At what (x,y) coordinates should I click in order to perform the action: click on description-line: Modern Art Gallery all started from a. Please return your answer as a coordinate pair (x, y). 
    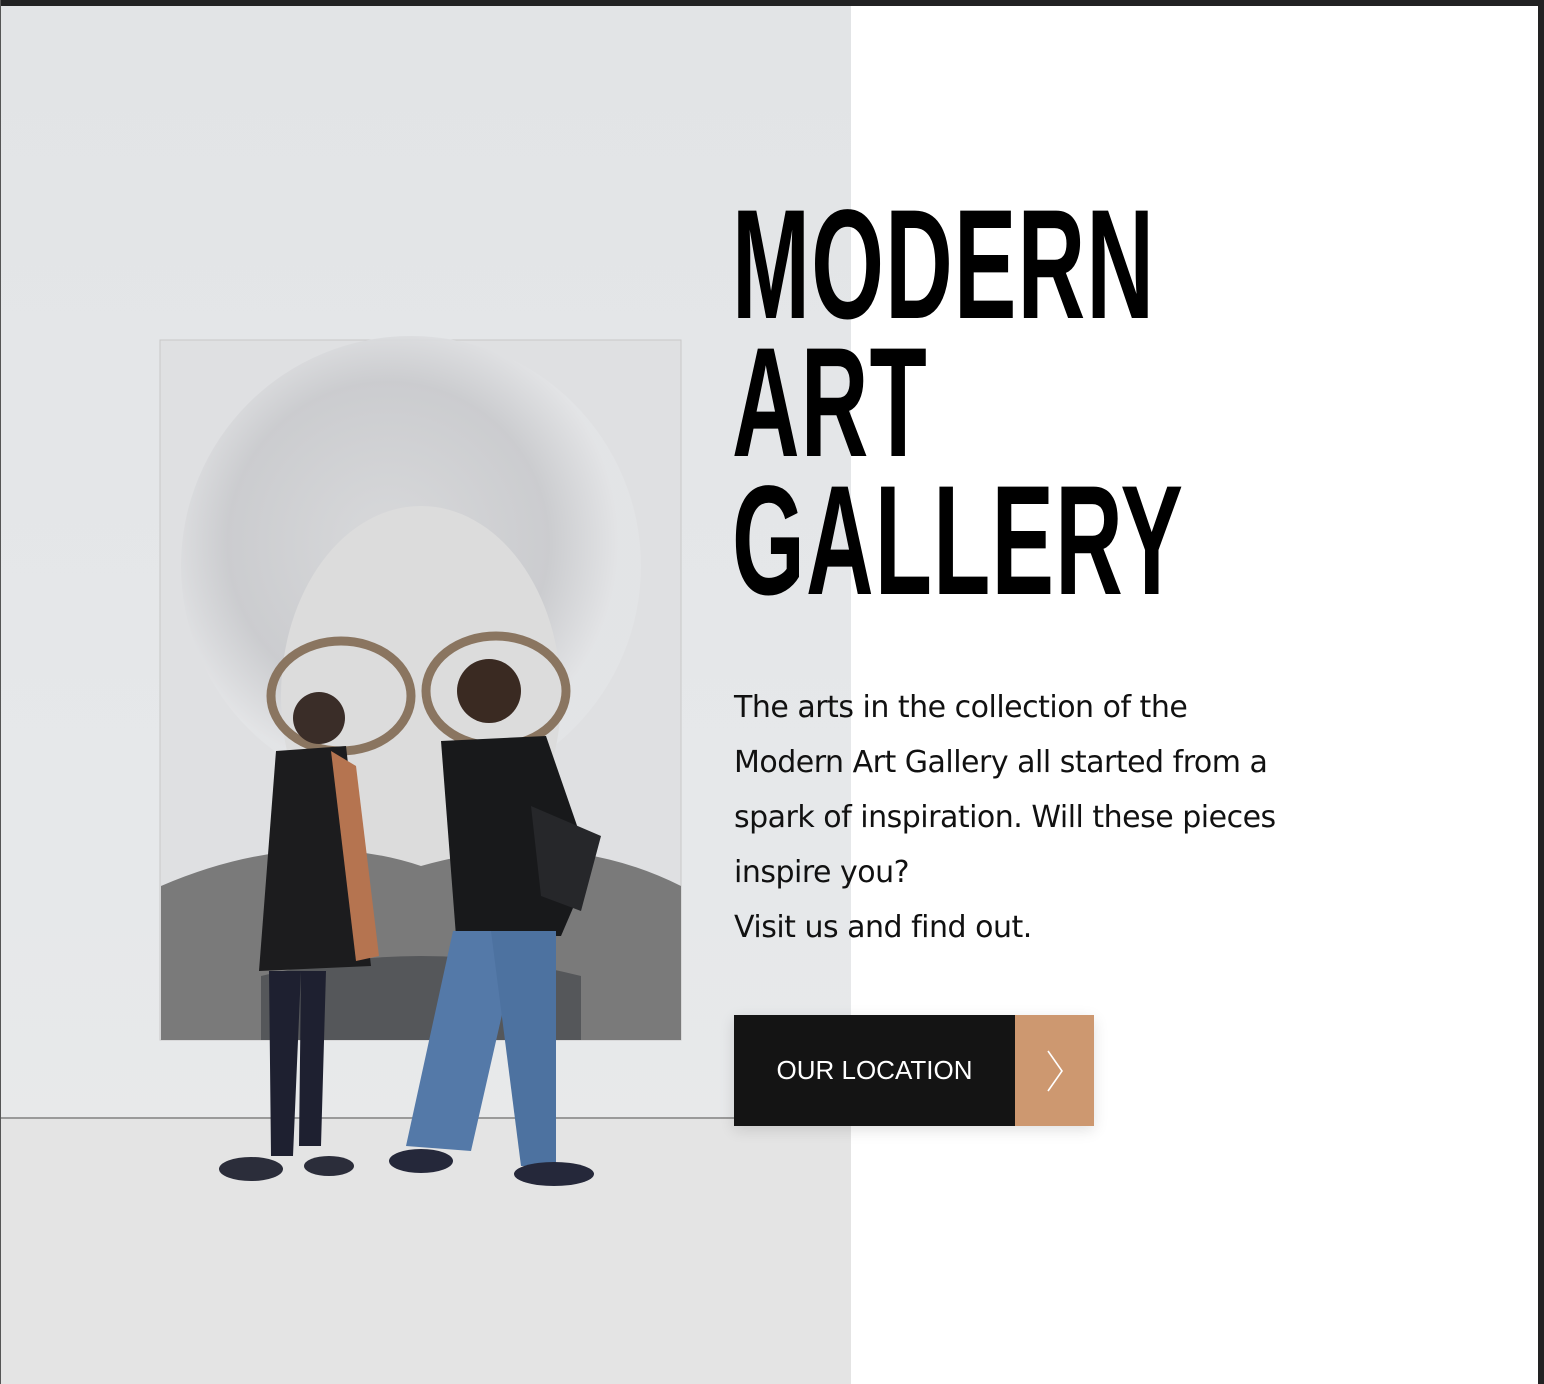
    Looking at the image, I should click on (1001, 762).